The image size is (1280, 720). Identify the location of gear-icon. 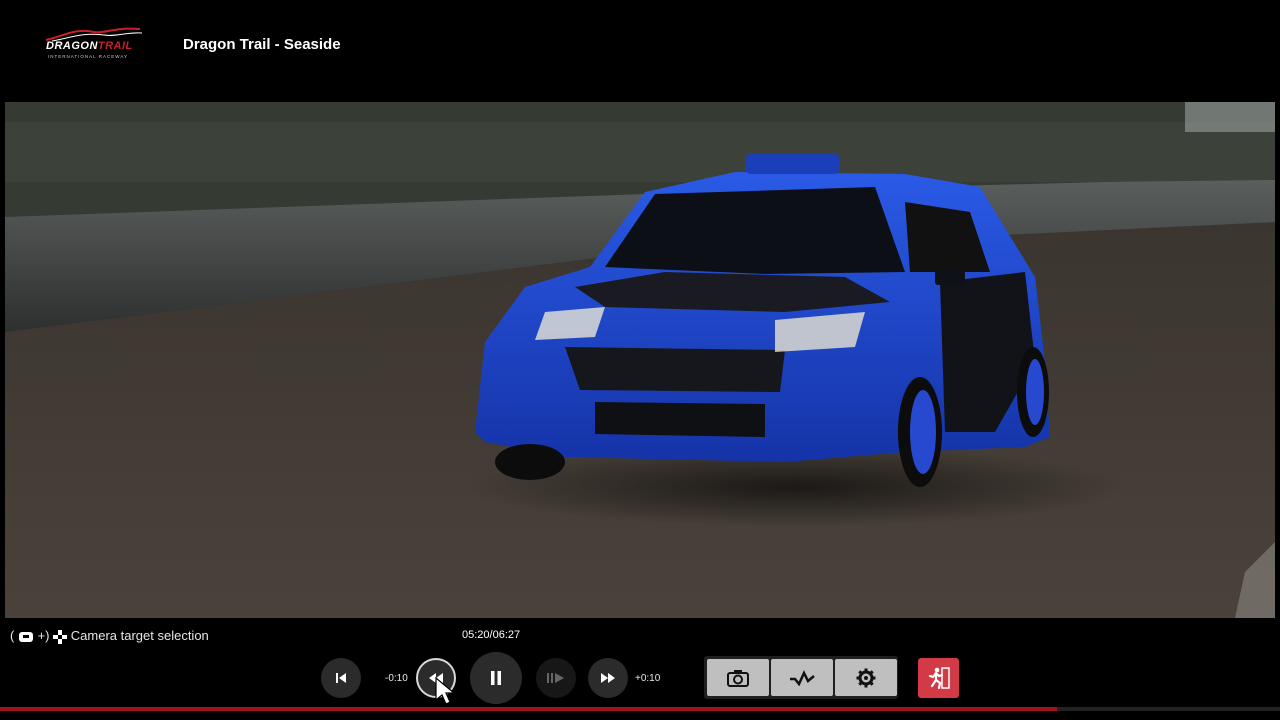
(866, 677).